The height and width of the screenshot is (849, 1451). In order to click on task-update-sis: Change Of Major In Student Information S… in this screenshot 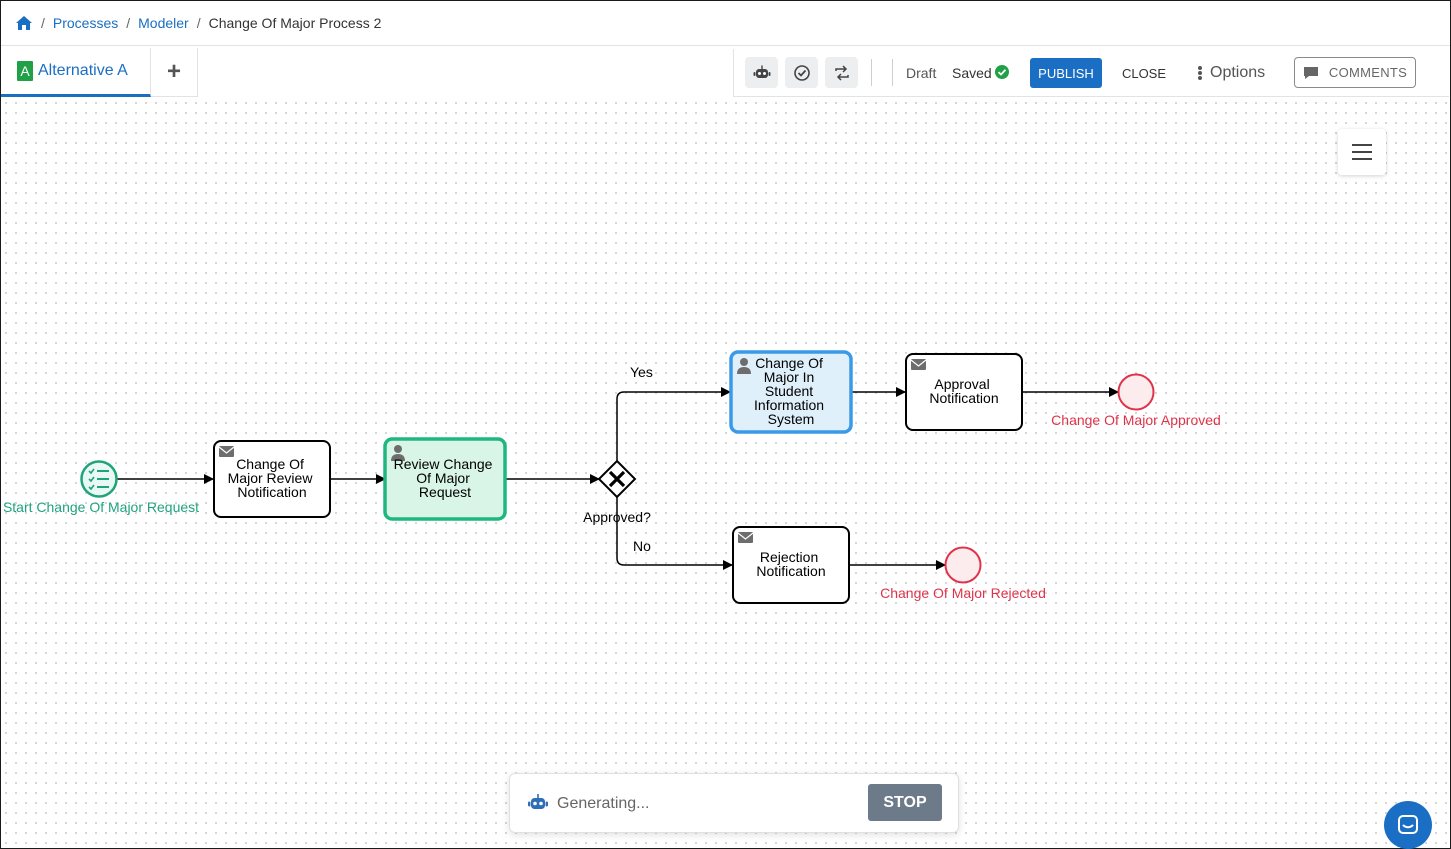, I will do `click(791, 392)`.